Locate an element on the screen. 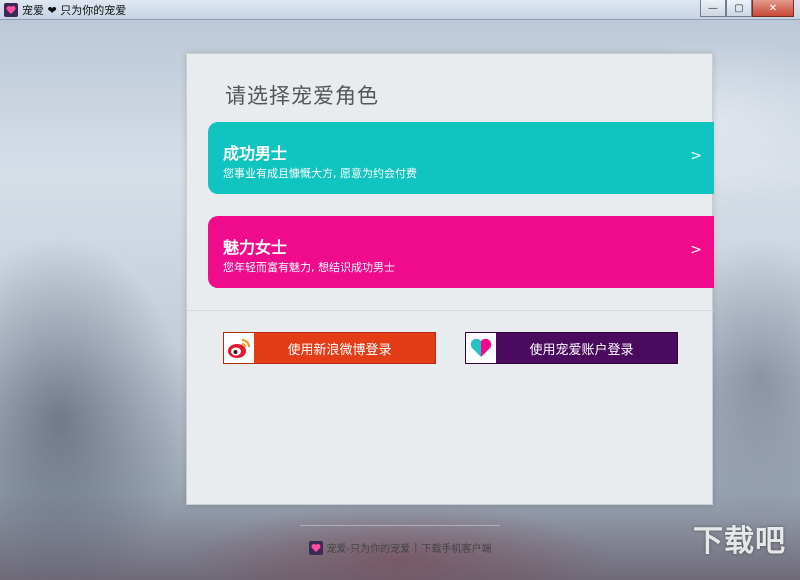 The image size is (800, 580). heart-icon is located at coordinates (481, 348).